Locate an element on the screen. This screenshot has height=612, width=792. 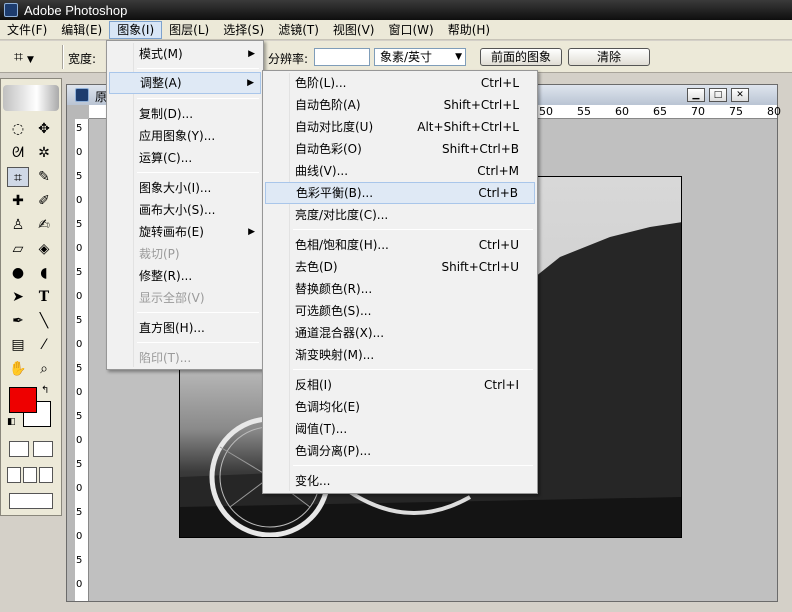
menu-item-rotate-canvas: 旋转画布(E) ▶ is located at coordinates (185, 232).